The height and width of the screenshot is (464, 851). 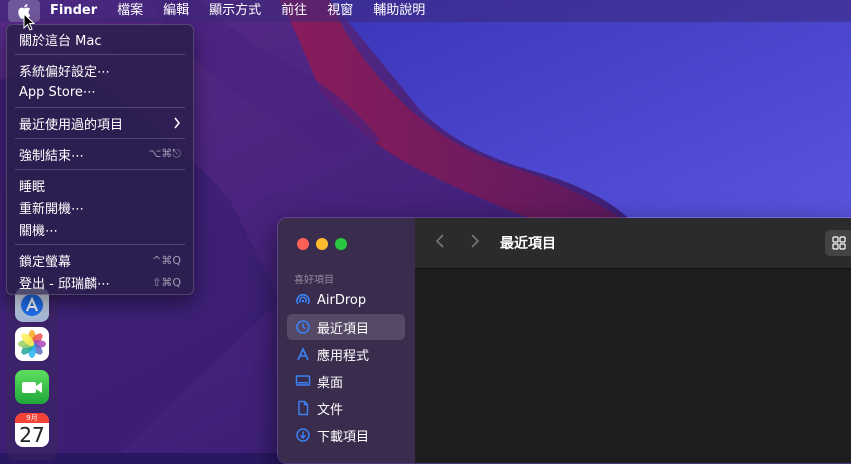 I want to click on menu-item-label: 登出 - 邱瑞麟⋯, so click(x=64, y=284).